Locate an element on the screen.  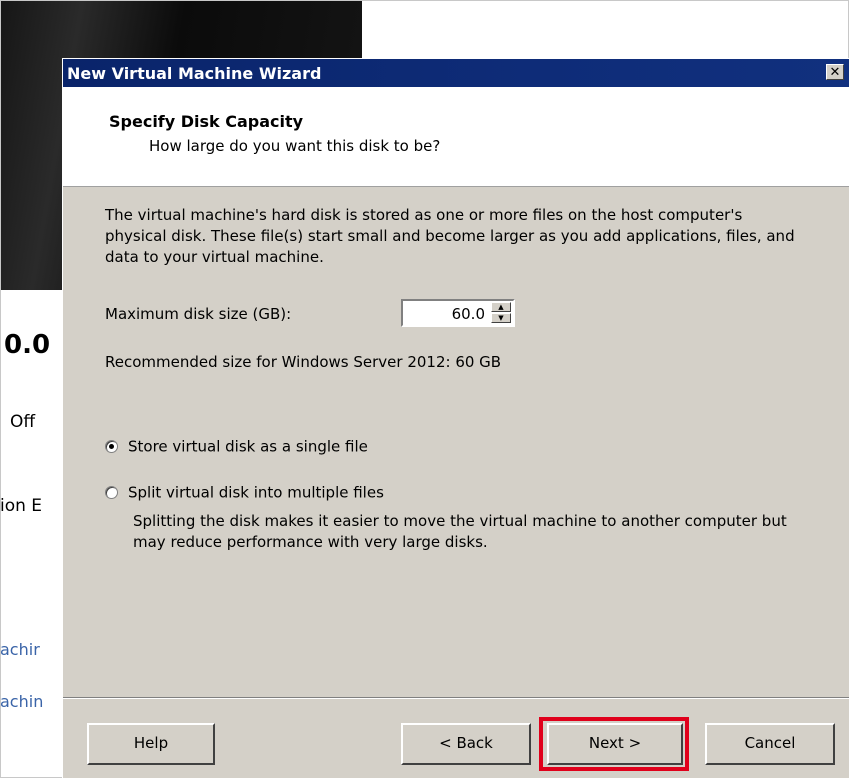
multiple-files-radio is located at coordinates (111, 492).